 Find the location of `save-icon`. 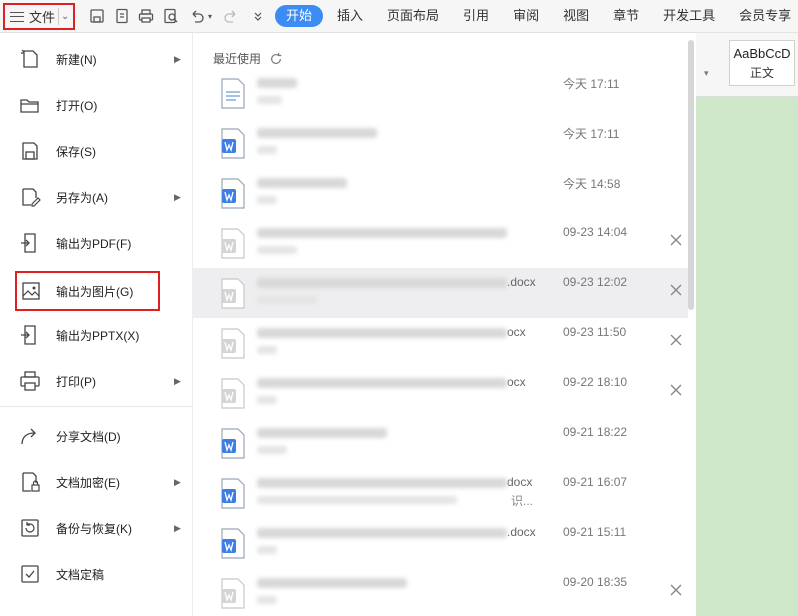

save-icon is located at coordinates (97, 16).